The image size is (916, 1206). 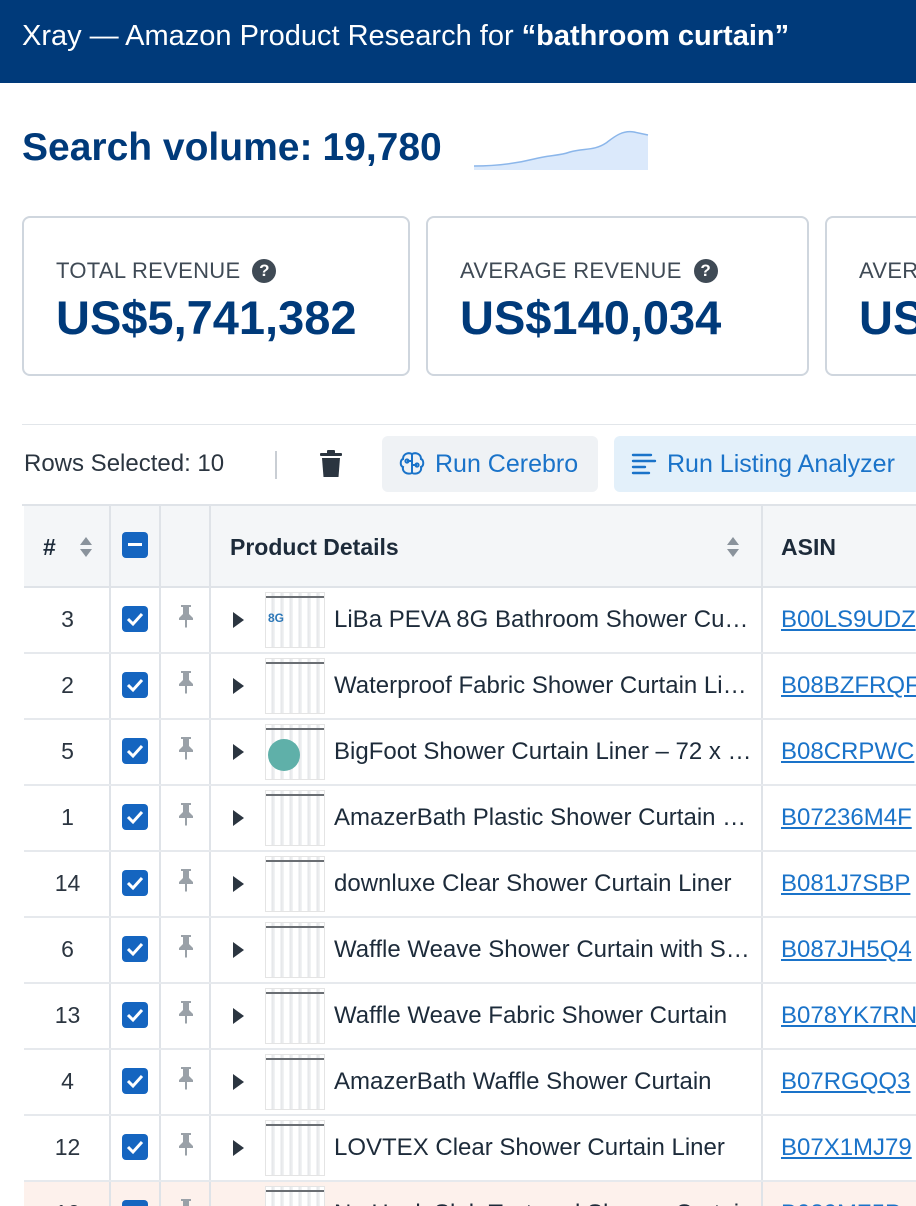 I want to click on row-rank: 6, so click(x=67, y=949).